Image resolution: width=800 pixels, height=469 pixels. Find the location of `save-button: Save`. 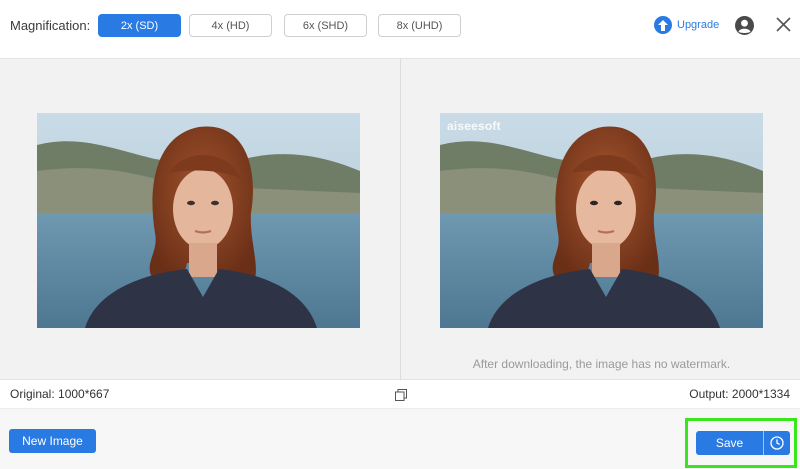

save-button: Save is located at coordinates (730, 443).